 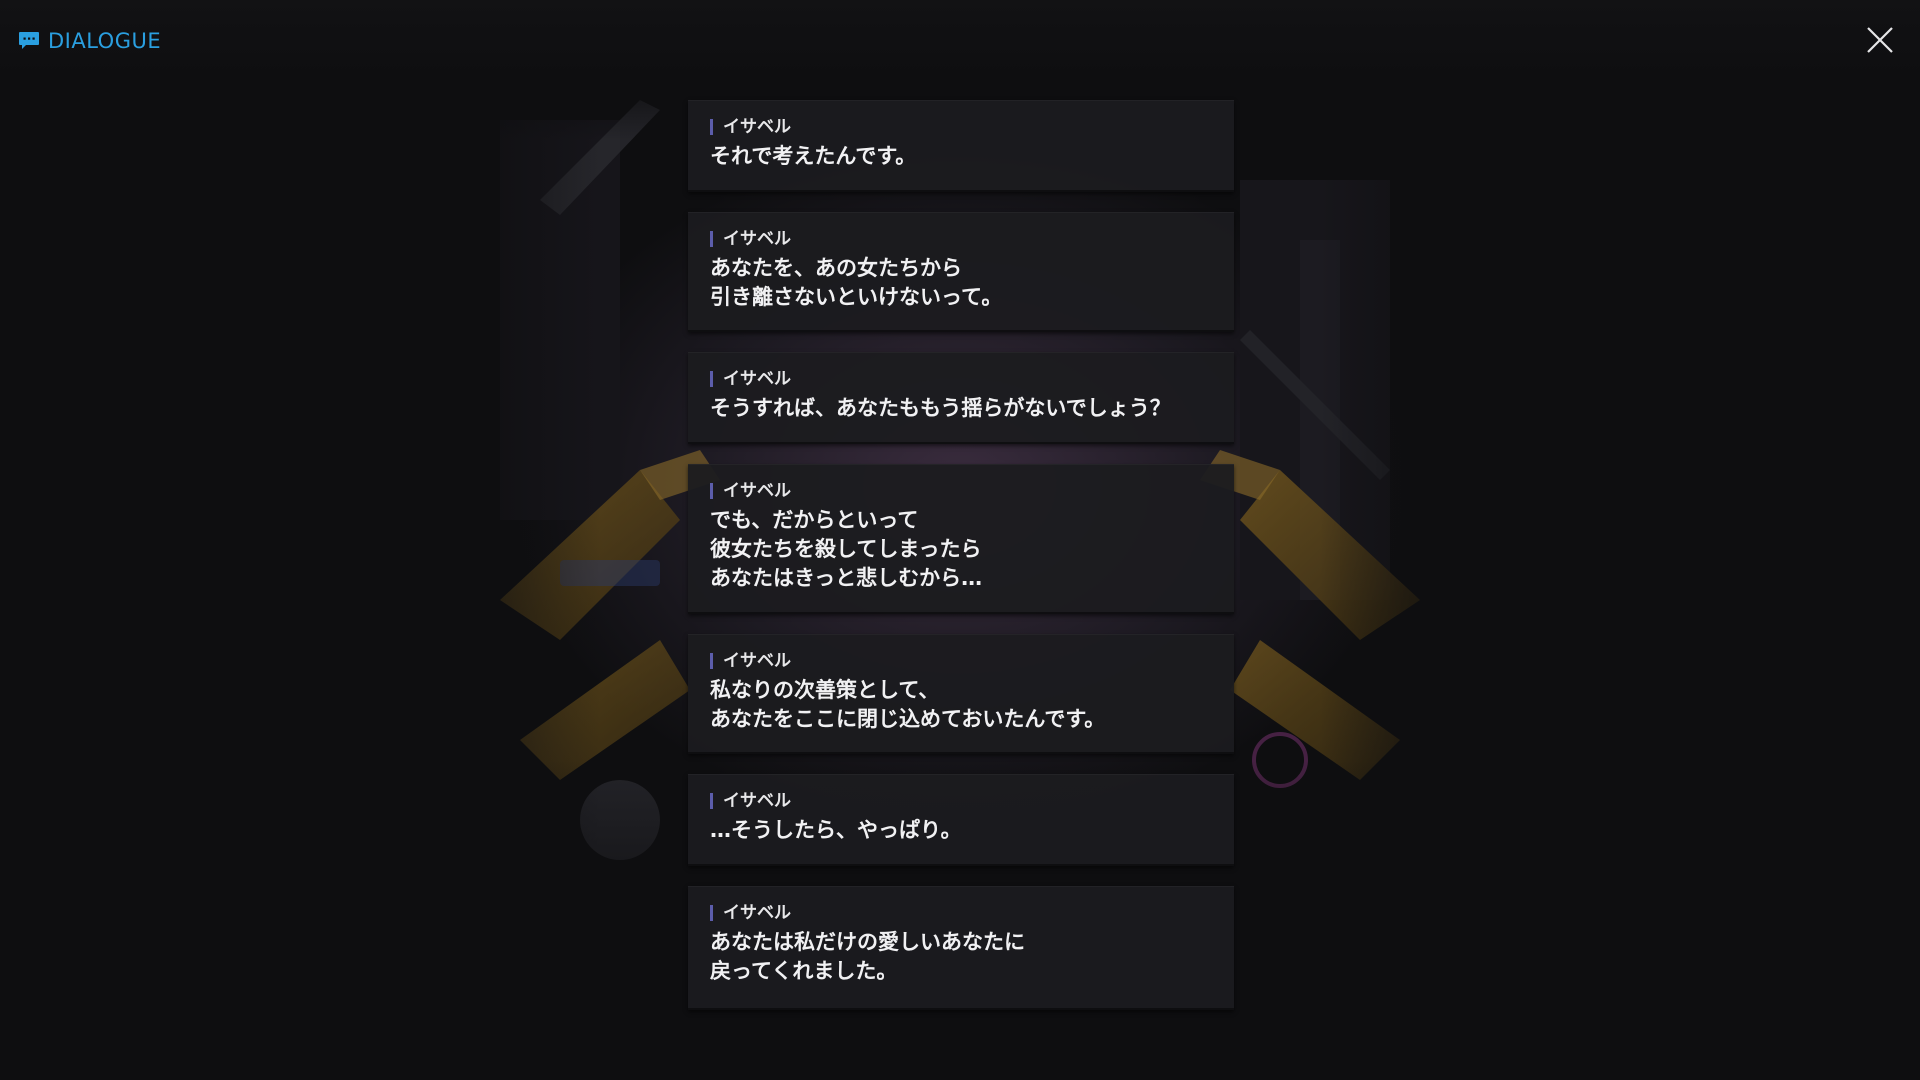 I want to click on dialogue-text: …そうしたら、やっぱり。, so click(x=836, y=830).